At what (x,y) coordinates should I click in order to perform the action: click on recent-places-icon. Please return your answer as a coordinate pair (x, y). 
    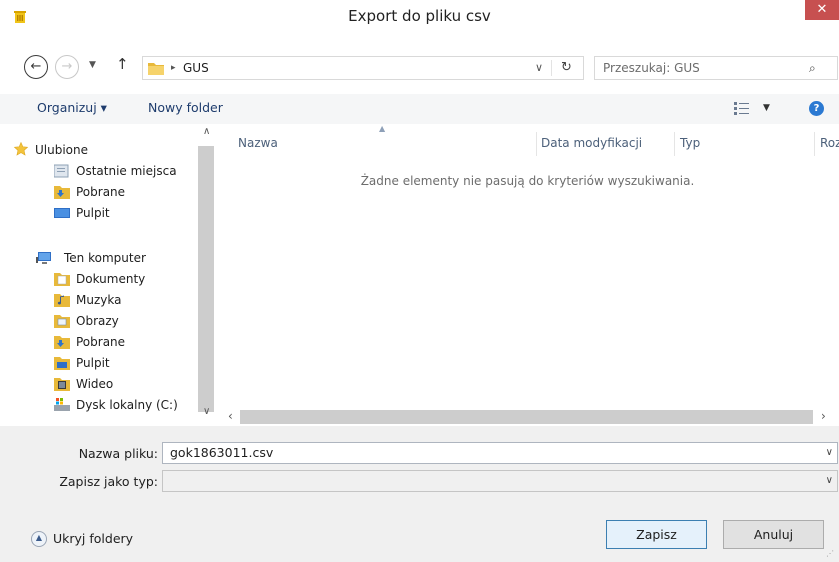
    Looking at the image, I should click on (61, 171).